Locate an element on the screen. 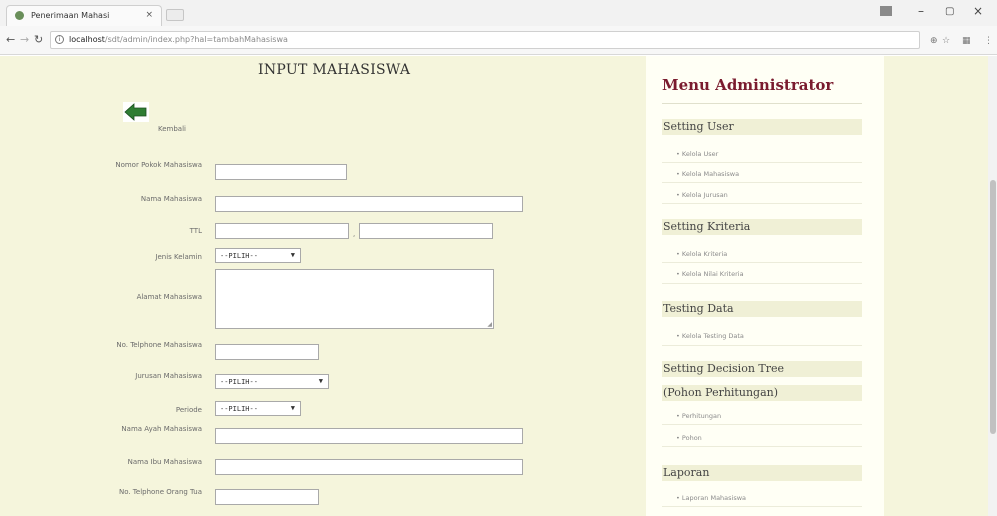 Image resolution: width=997 pixels, height=516 pixels. back-link: Kembali is located at coordinates (172, 129).